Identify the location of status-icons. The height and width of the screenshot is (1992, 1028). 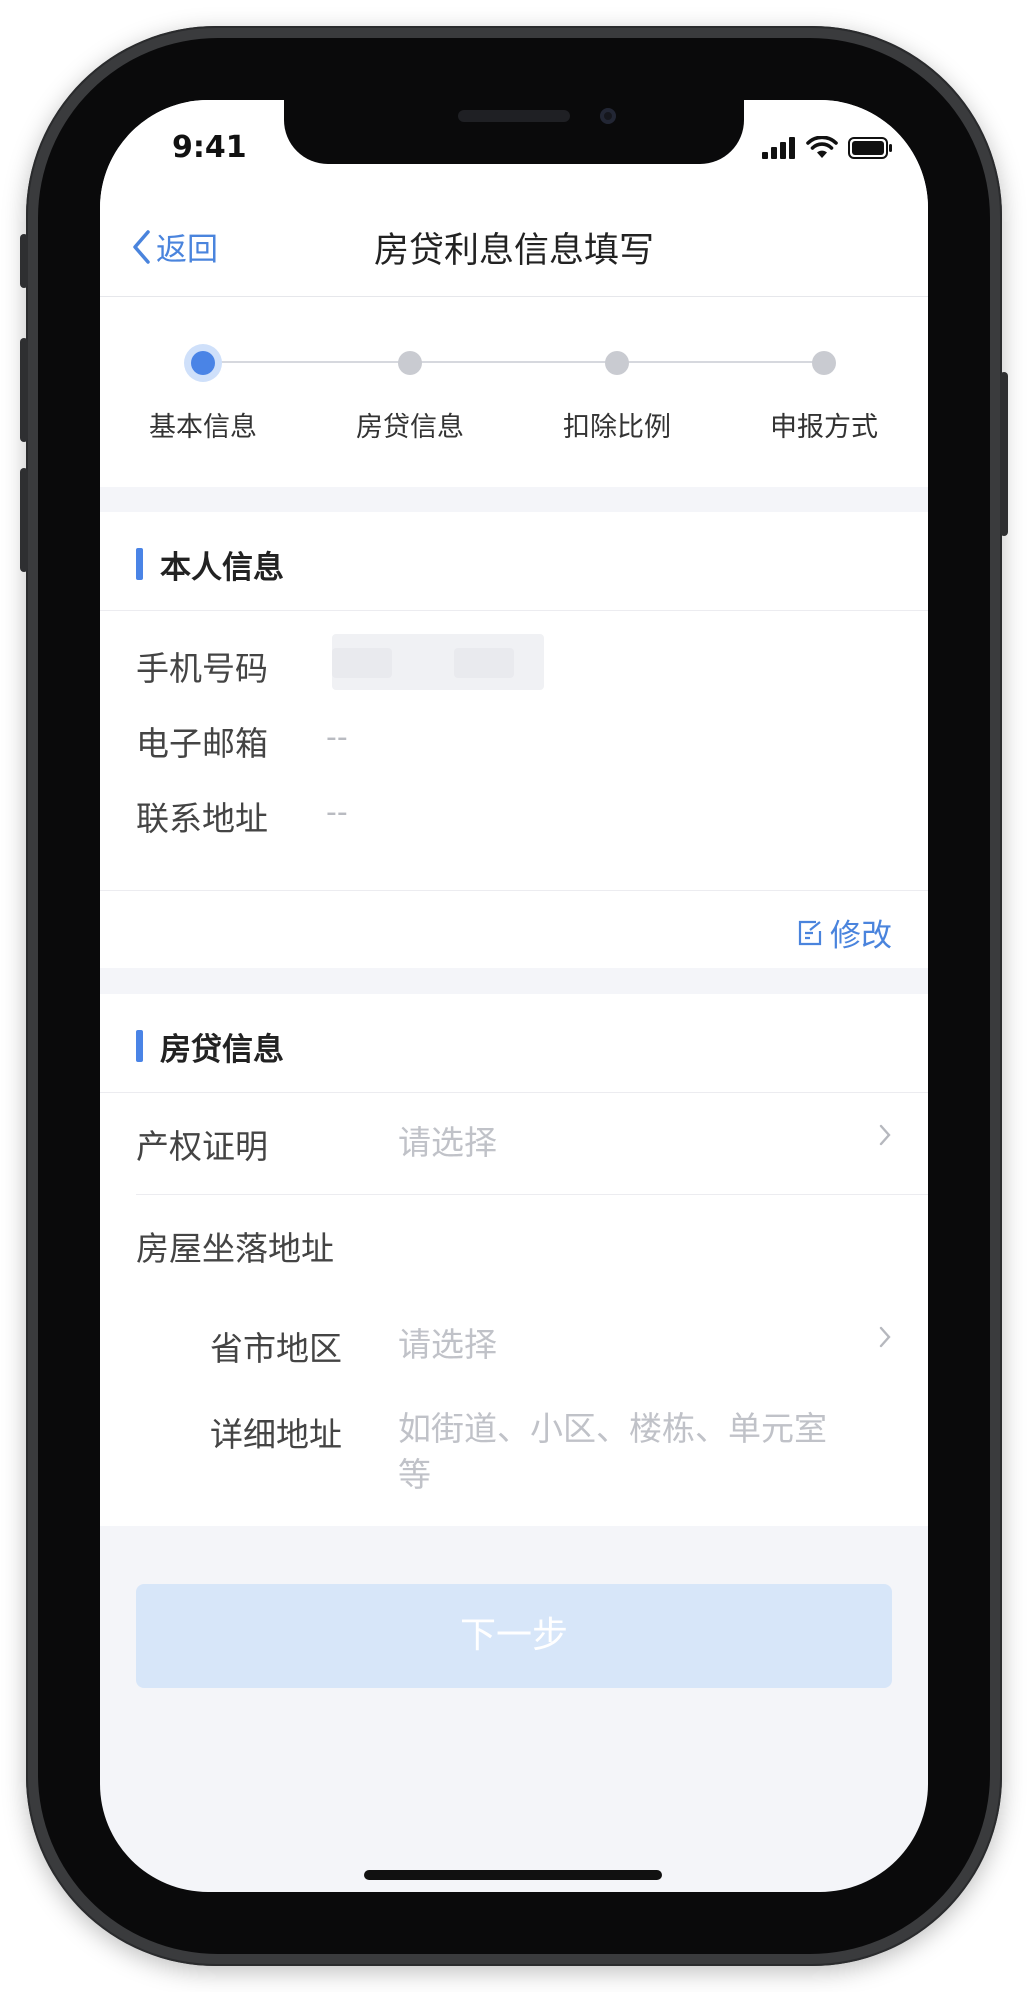
(828, 148).